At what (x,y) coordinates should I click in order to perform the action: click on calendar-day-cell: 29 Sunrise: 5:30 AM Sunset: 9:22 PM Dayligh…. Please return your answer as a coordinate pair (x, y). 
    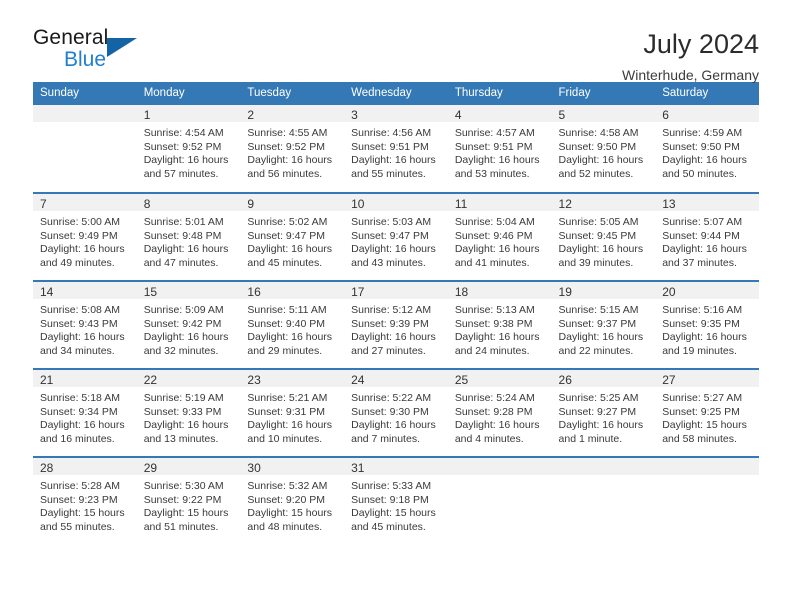
    Looking at the image, I should click on (188, 500).